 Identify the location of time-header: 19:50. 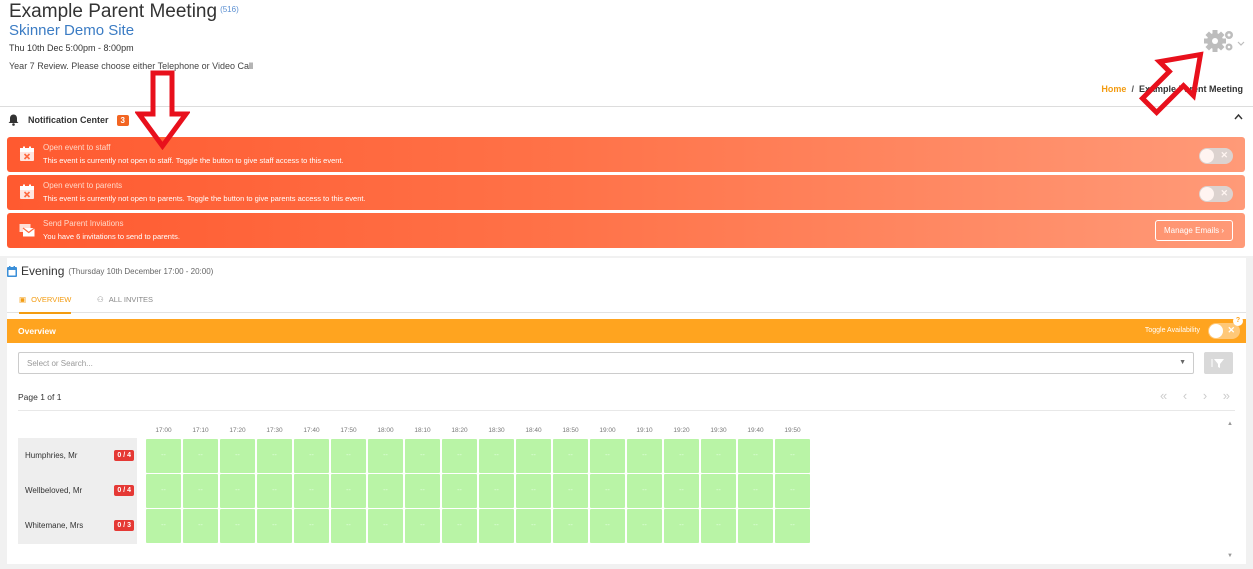
(792, 430).